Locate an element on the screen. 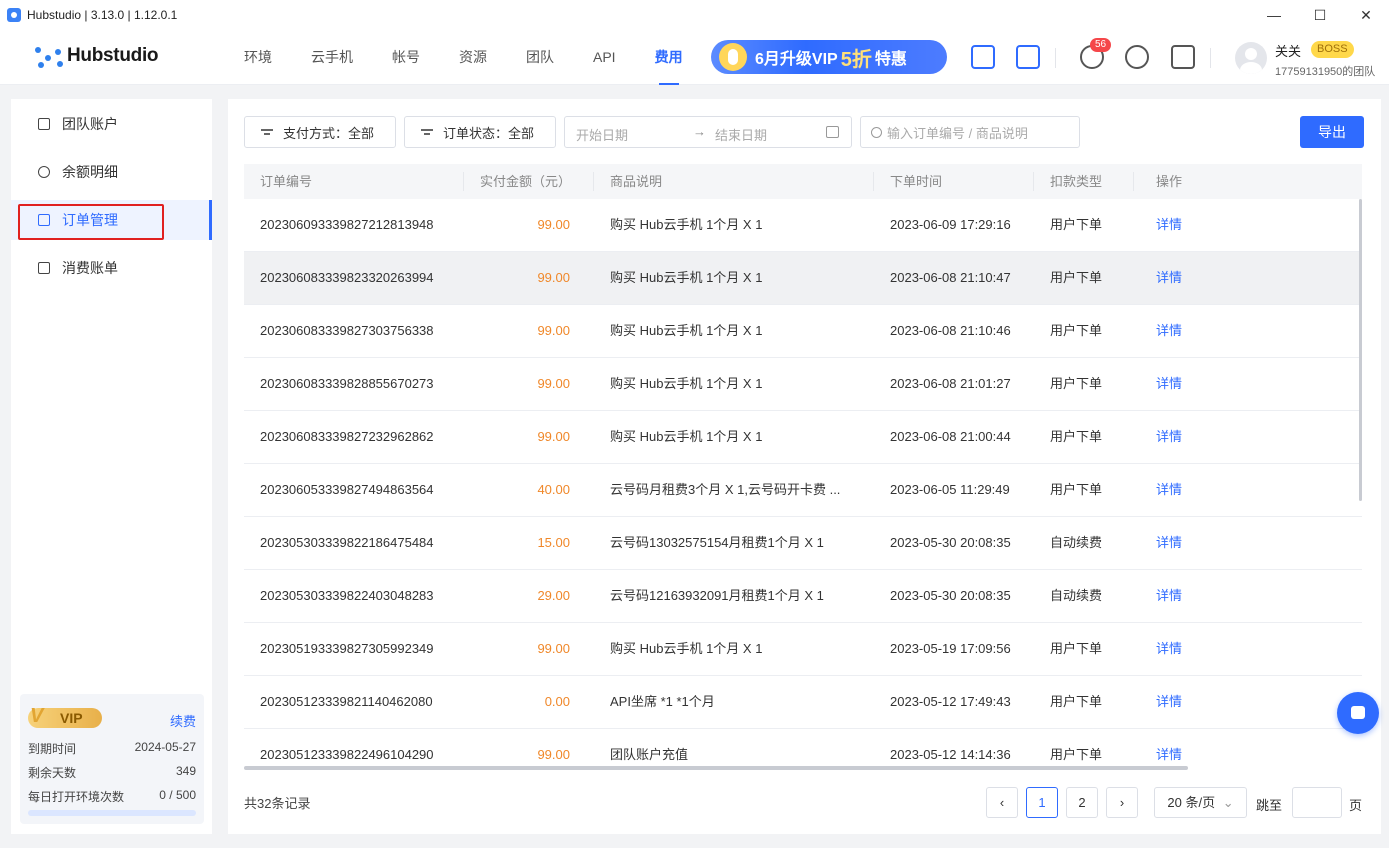 The width and height of the screenshot is (1389, 848). yen-icon is located at coordinates (44, 172).